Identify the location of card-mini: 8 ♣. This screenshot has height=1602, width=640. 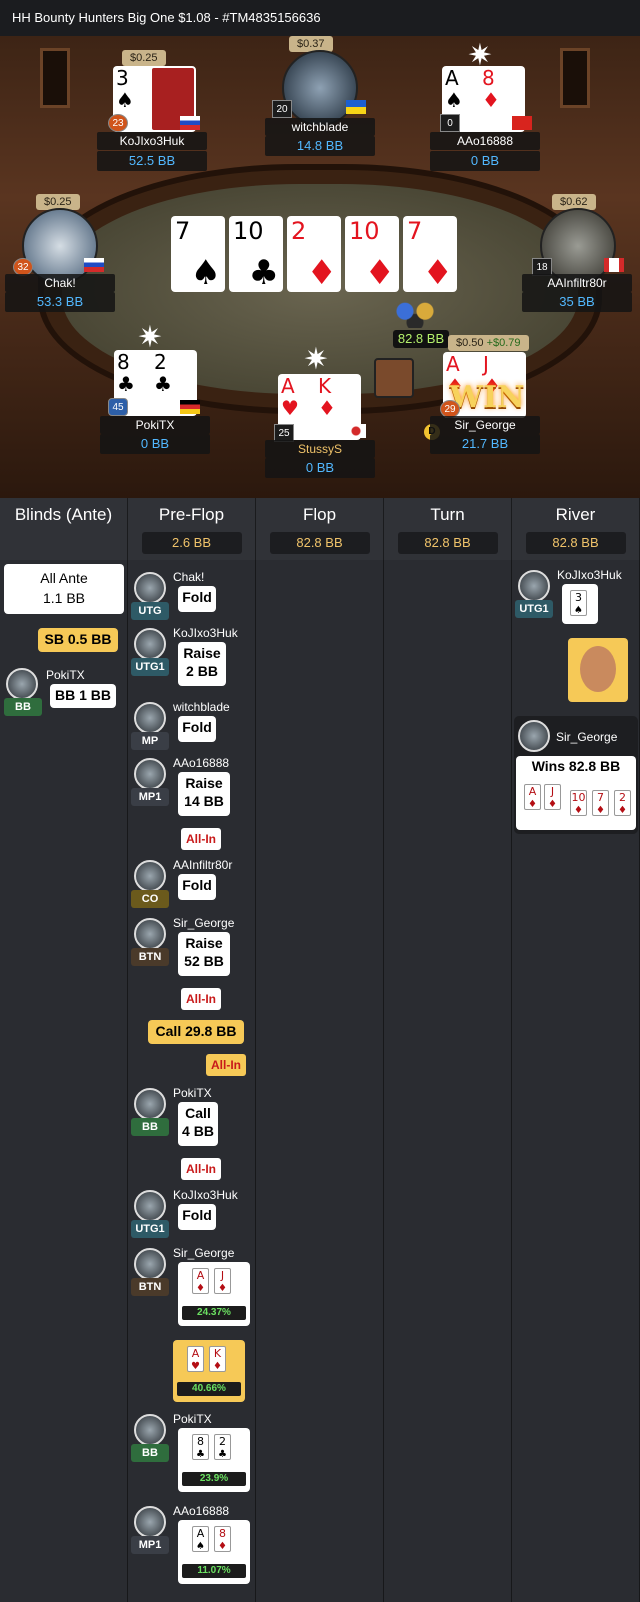
(200, 1447).